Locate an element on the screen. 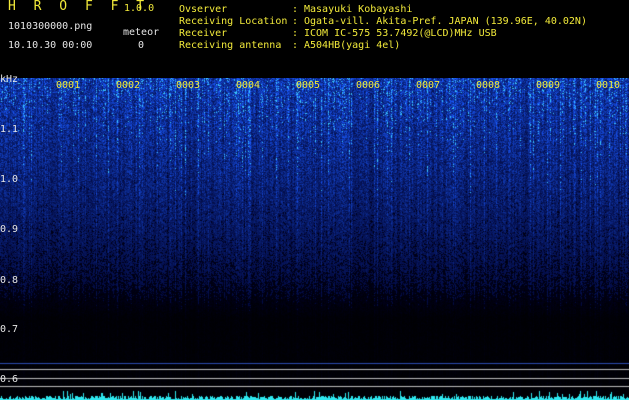 This screenshot has width=629, height=400. file-datetime: 10.10.30 00:00 is located at coordinates (50, 45).